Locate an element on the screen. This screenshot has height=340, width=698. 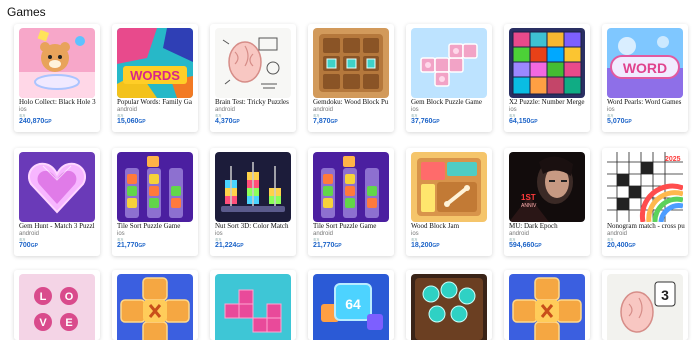
price: 15,060GP is located at coordinates (131, 121).